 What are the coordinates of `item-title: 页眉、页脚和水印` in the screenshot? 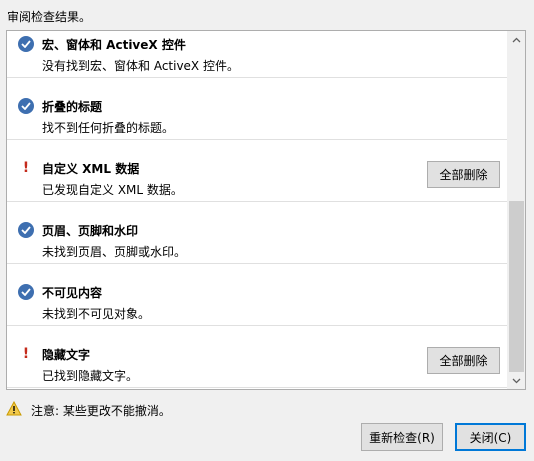 It's located at (90, 231).